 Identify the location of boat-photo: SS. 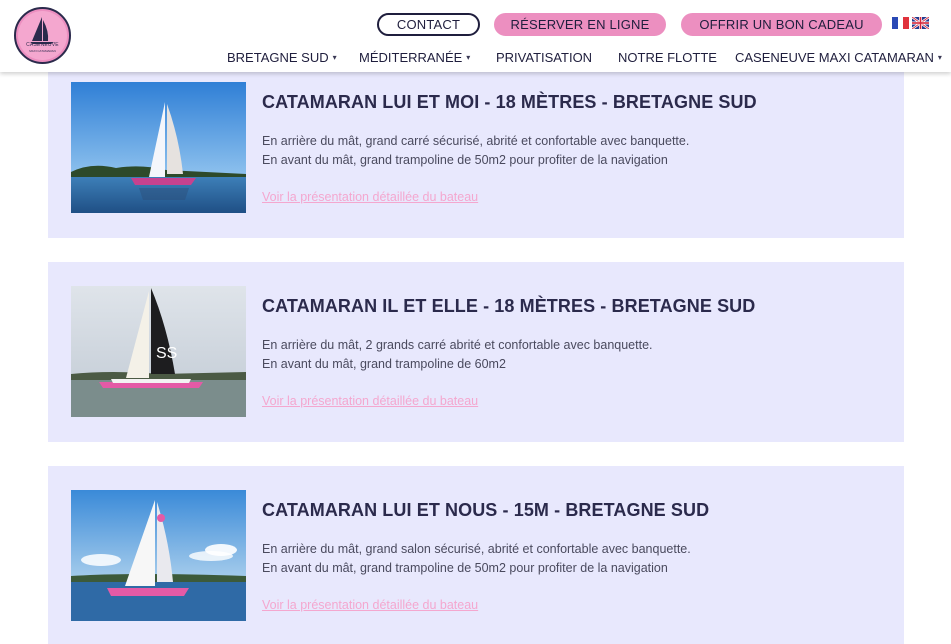
(158, 351).